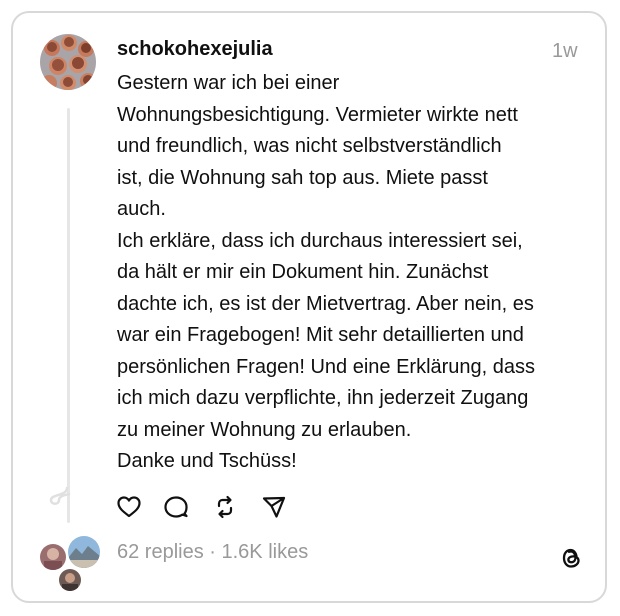 The height and width of the screenshot is (616, 620). Describe the element at coordinates (565, 51) in the screenshot. I see `post-timestamp: 1w` at that location.